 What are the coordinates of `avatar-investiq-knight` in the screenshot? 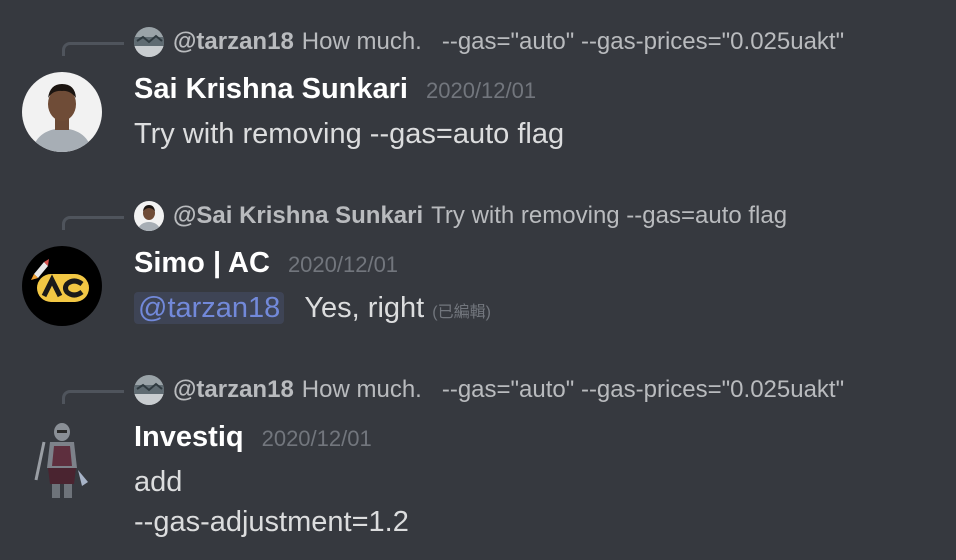 It's located at (62, 460).